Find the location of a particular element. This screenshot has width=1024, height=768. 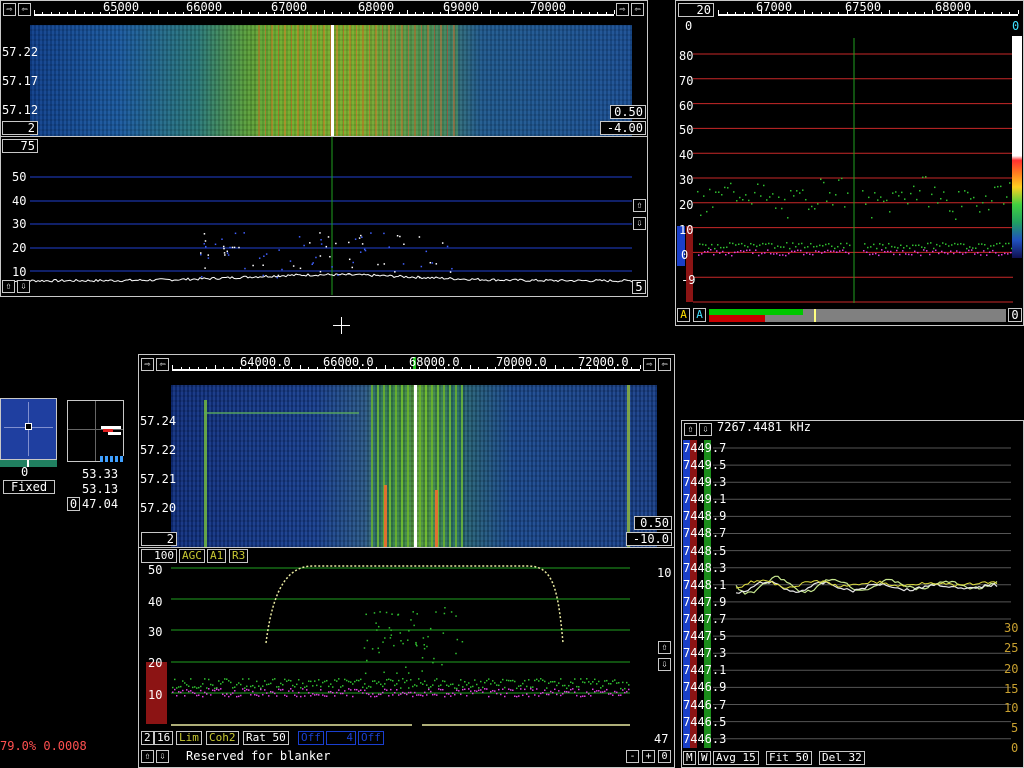

wf1-box-right-bottom: -4.00 is located at coordinates (623, 128).